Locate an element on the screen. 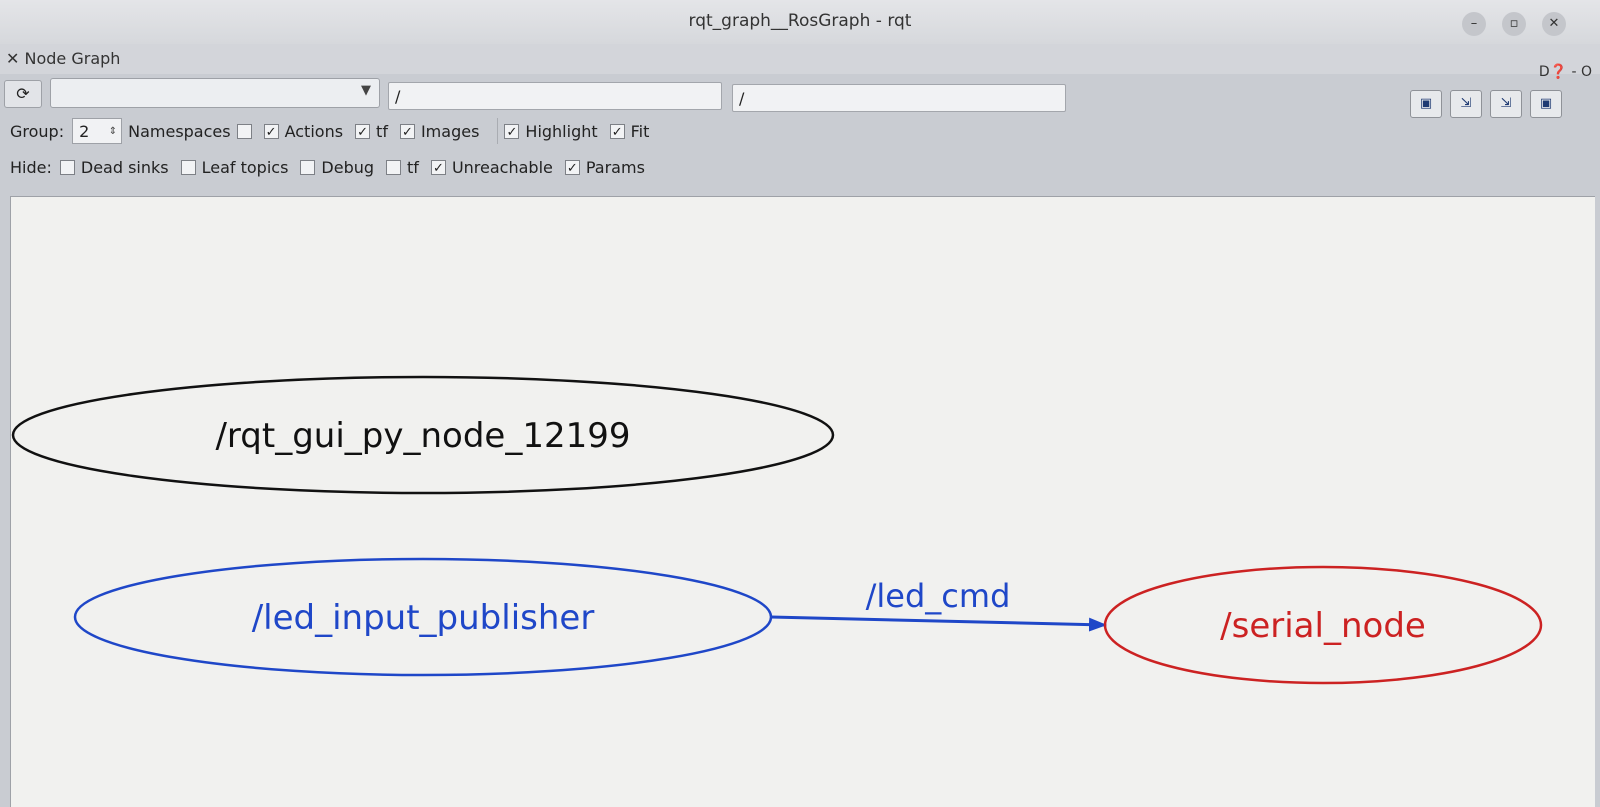 The image size is (1600, 807). group-option-tf: ✓ tf is located at coordinates (371, 131).